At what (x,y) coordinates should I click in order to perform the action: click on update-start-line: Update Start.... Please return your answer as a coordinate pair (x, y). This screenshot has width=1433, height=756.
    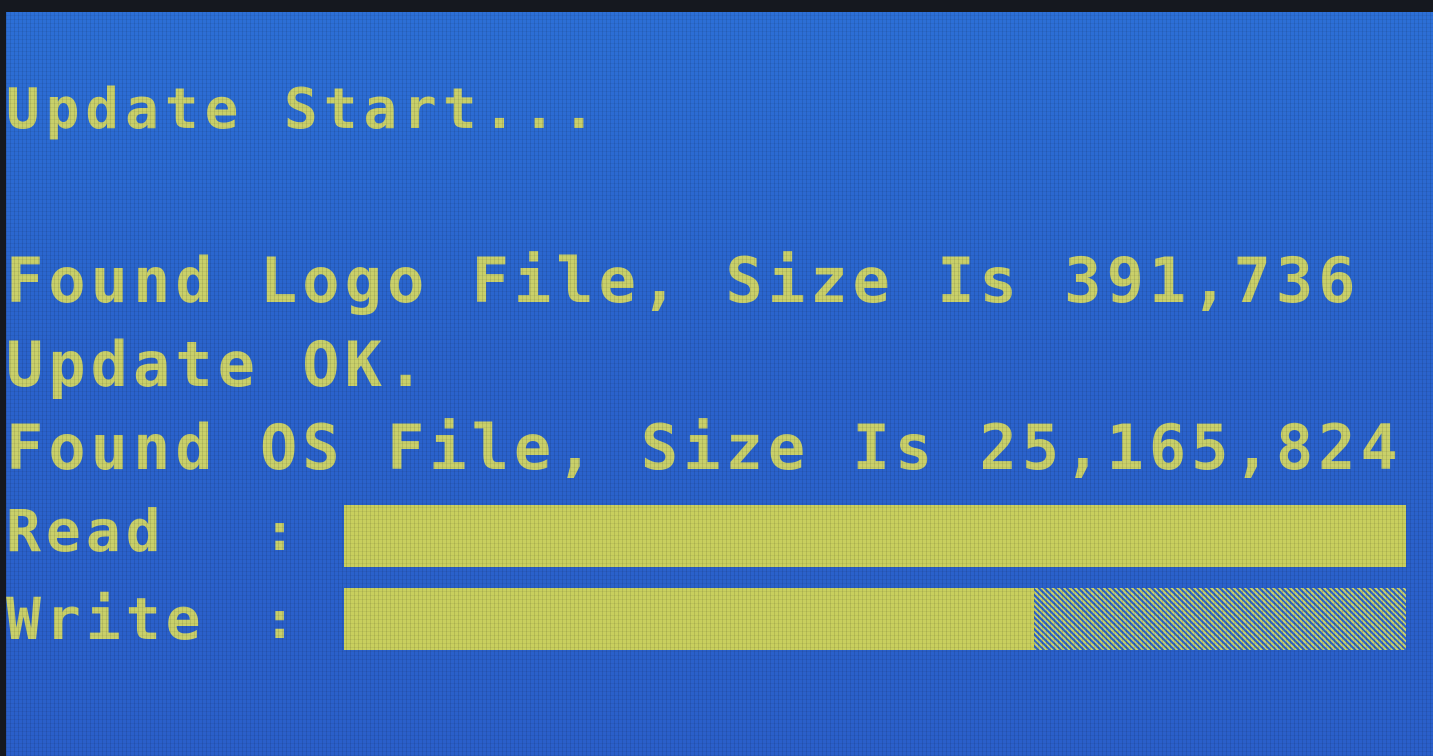
    Looking at the image, I should click on (304, 109).